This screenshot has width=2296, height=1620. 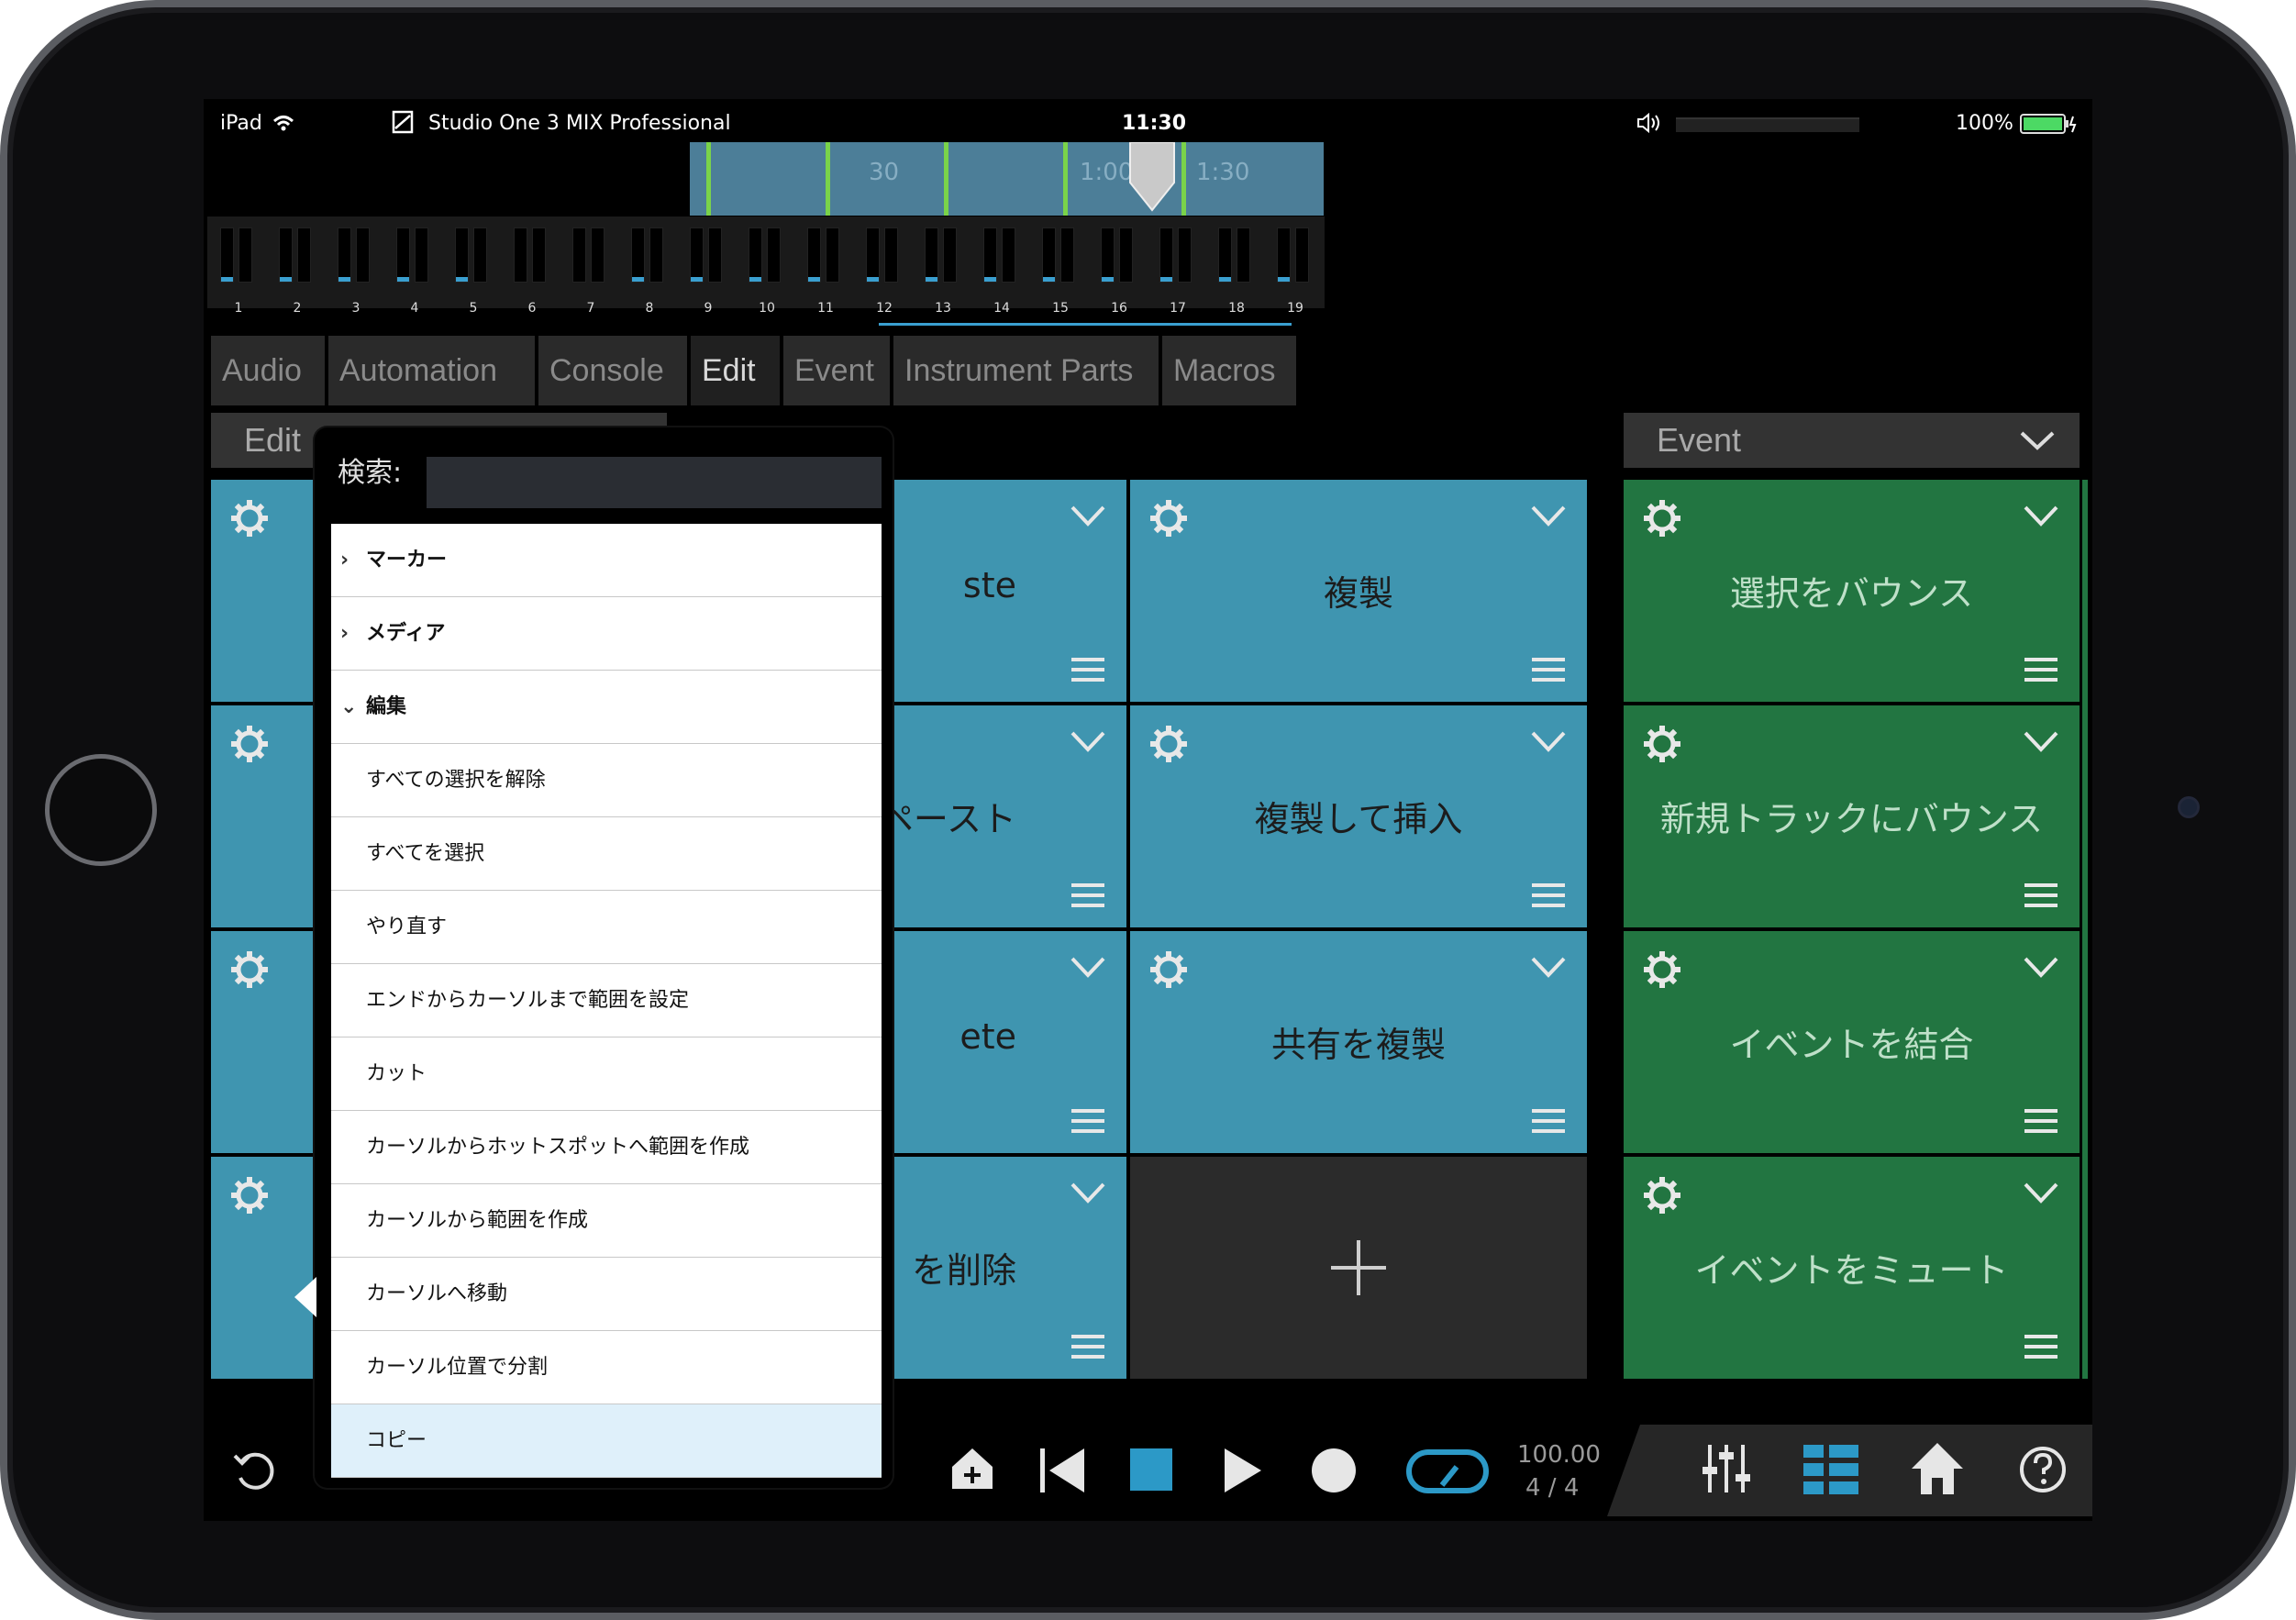 I want to click on grid-icon, so click(x=1831, y=1469).